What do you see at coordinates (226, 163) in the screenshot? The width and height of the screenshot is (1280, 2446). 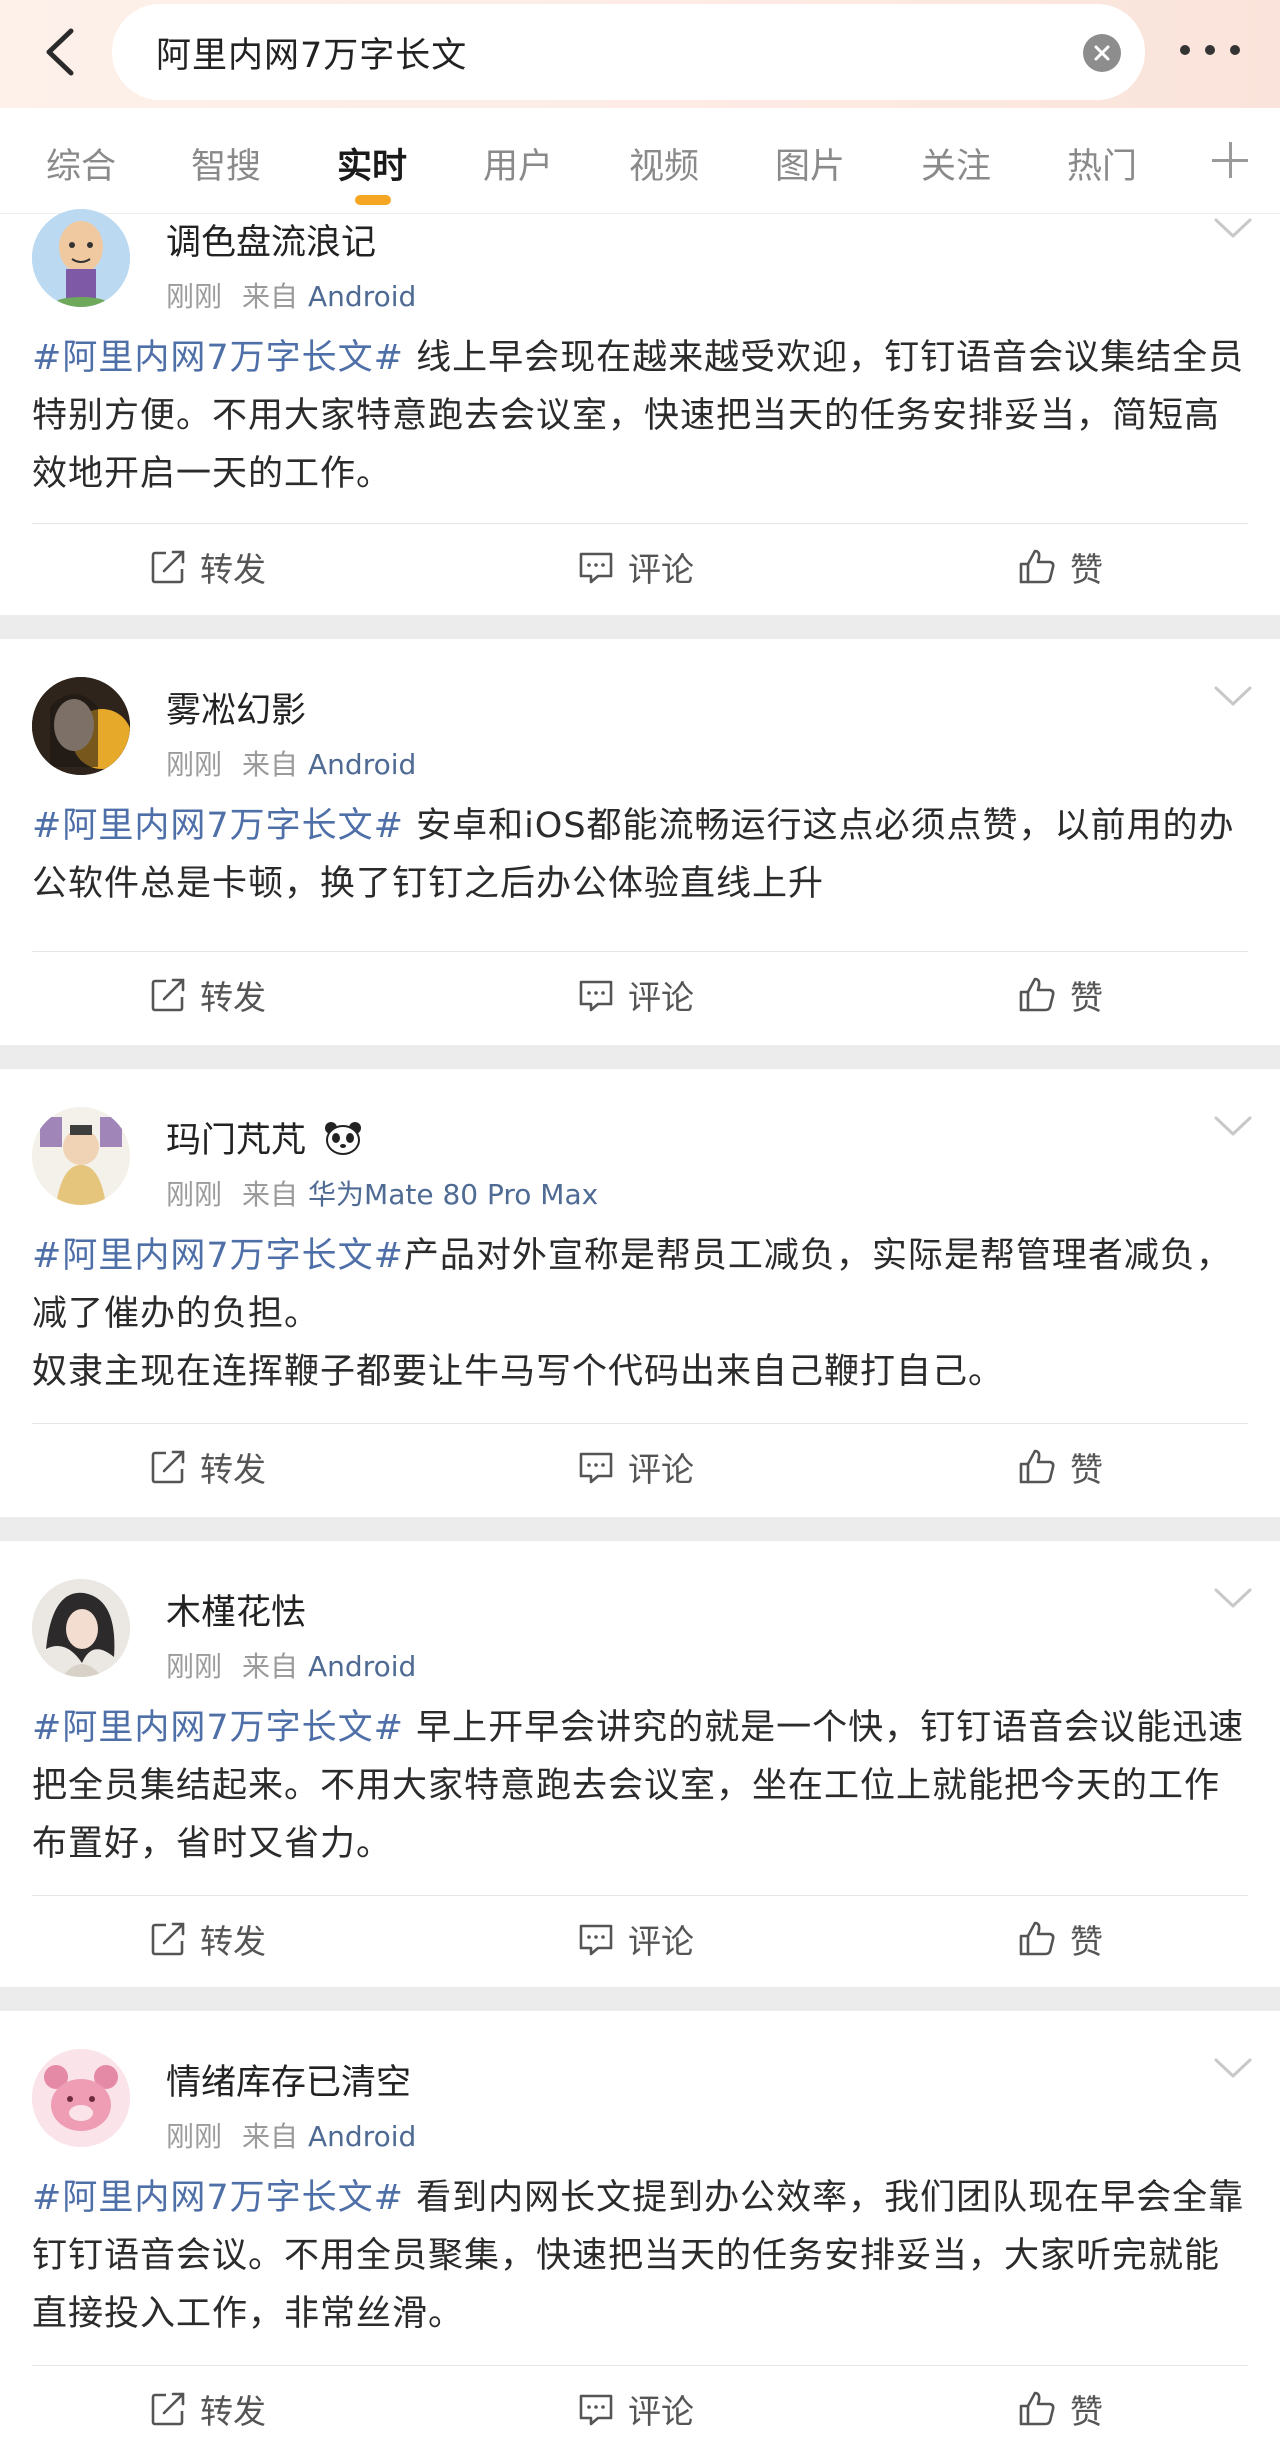 I see `tab-smart-search: 智搜` at bounding box center [226, 163].